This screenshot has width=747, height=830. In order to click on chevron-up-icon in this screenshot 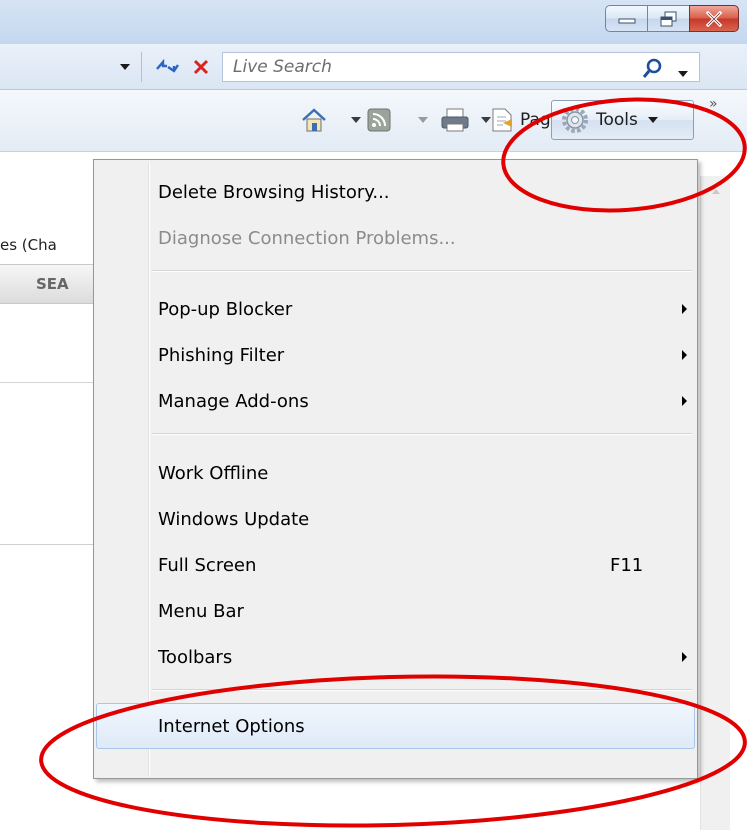, I will do `click(716, 191)`.